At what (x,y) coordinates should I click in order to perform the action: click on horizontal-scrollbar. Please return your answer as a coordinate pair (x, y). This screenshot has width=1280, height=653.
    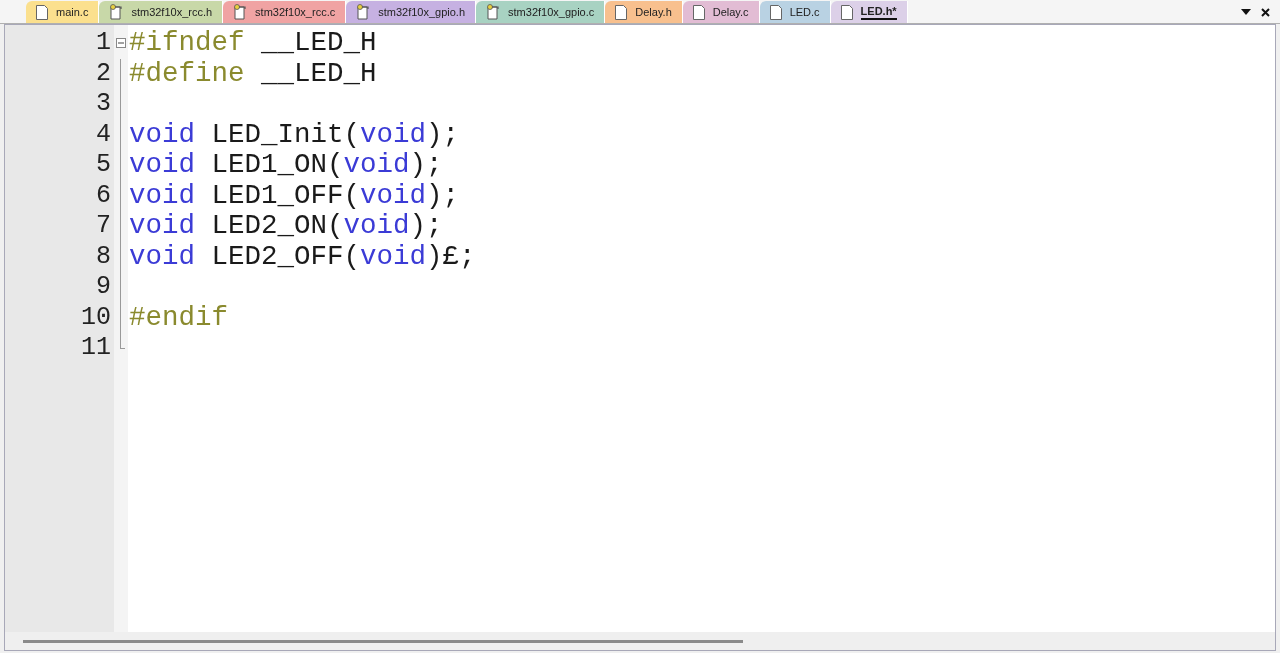
    Looking at the image, I should click on (640, 641).